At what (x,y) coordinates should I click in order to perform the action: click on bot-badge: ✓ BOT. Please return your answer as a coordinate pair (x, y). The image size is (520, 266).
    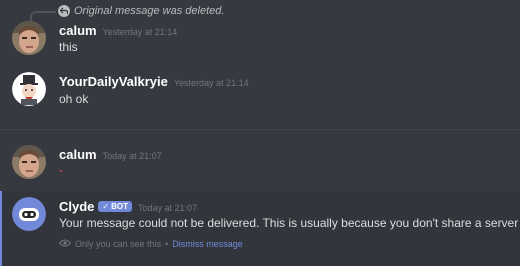
    Looking at the image, I should click on (115, 206).